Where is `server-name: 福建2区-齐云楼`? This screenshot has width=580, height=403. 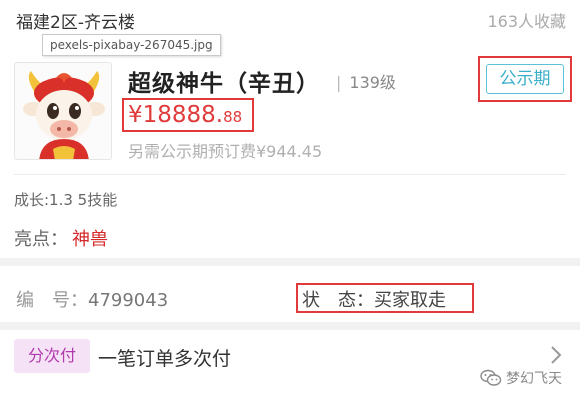 server-name: 福建2区-齐云楼 is located at coordinates (75, 23).